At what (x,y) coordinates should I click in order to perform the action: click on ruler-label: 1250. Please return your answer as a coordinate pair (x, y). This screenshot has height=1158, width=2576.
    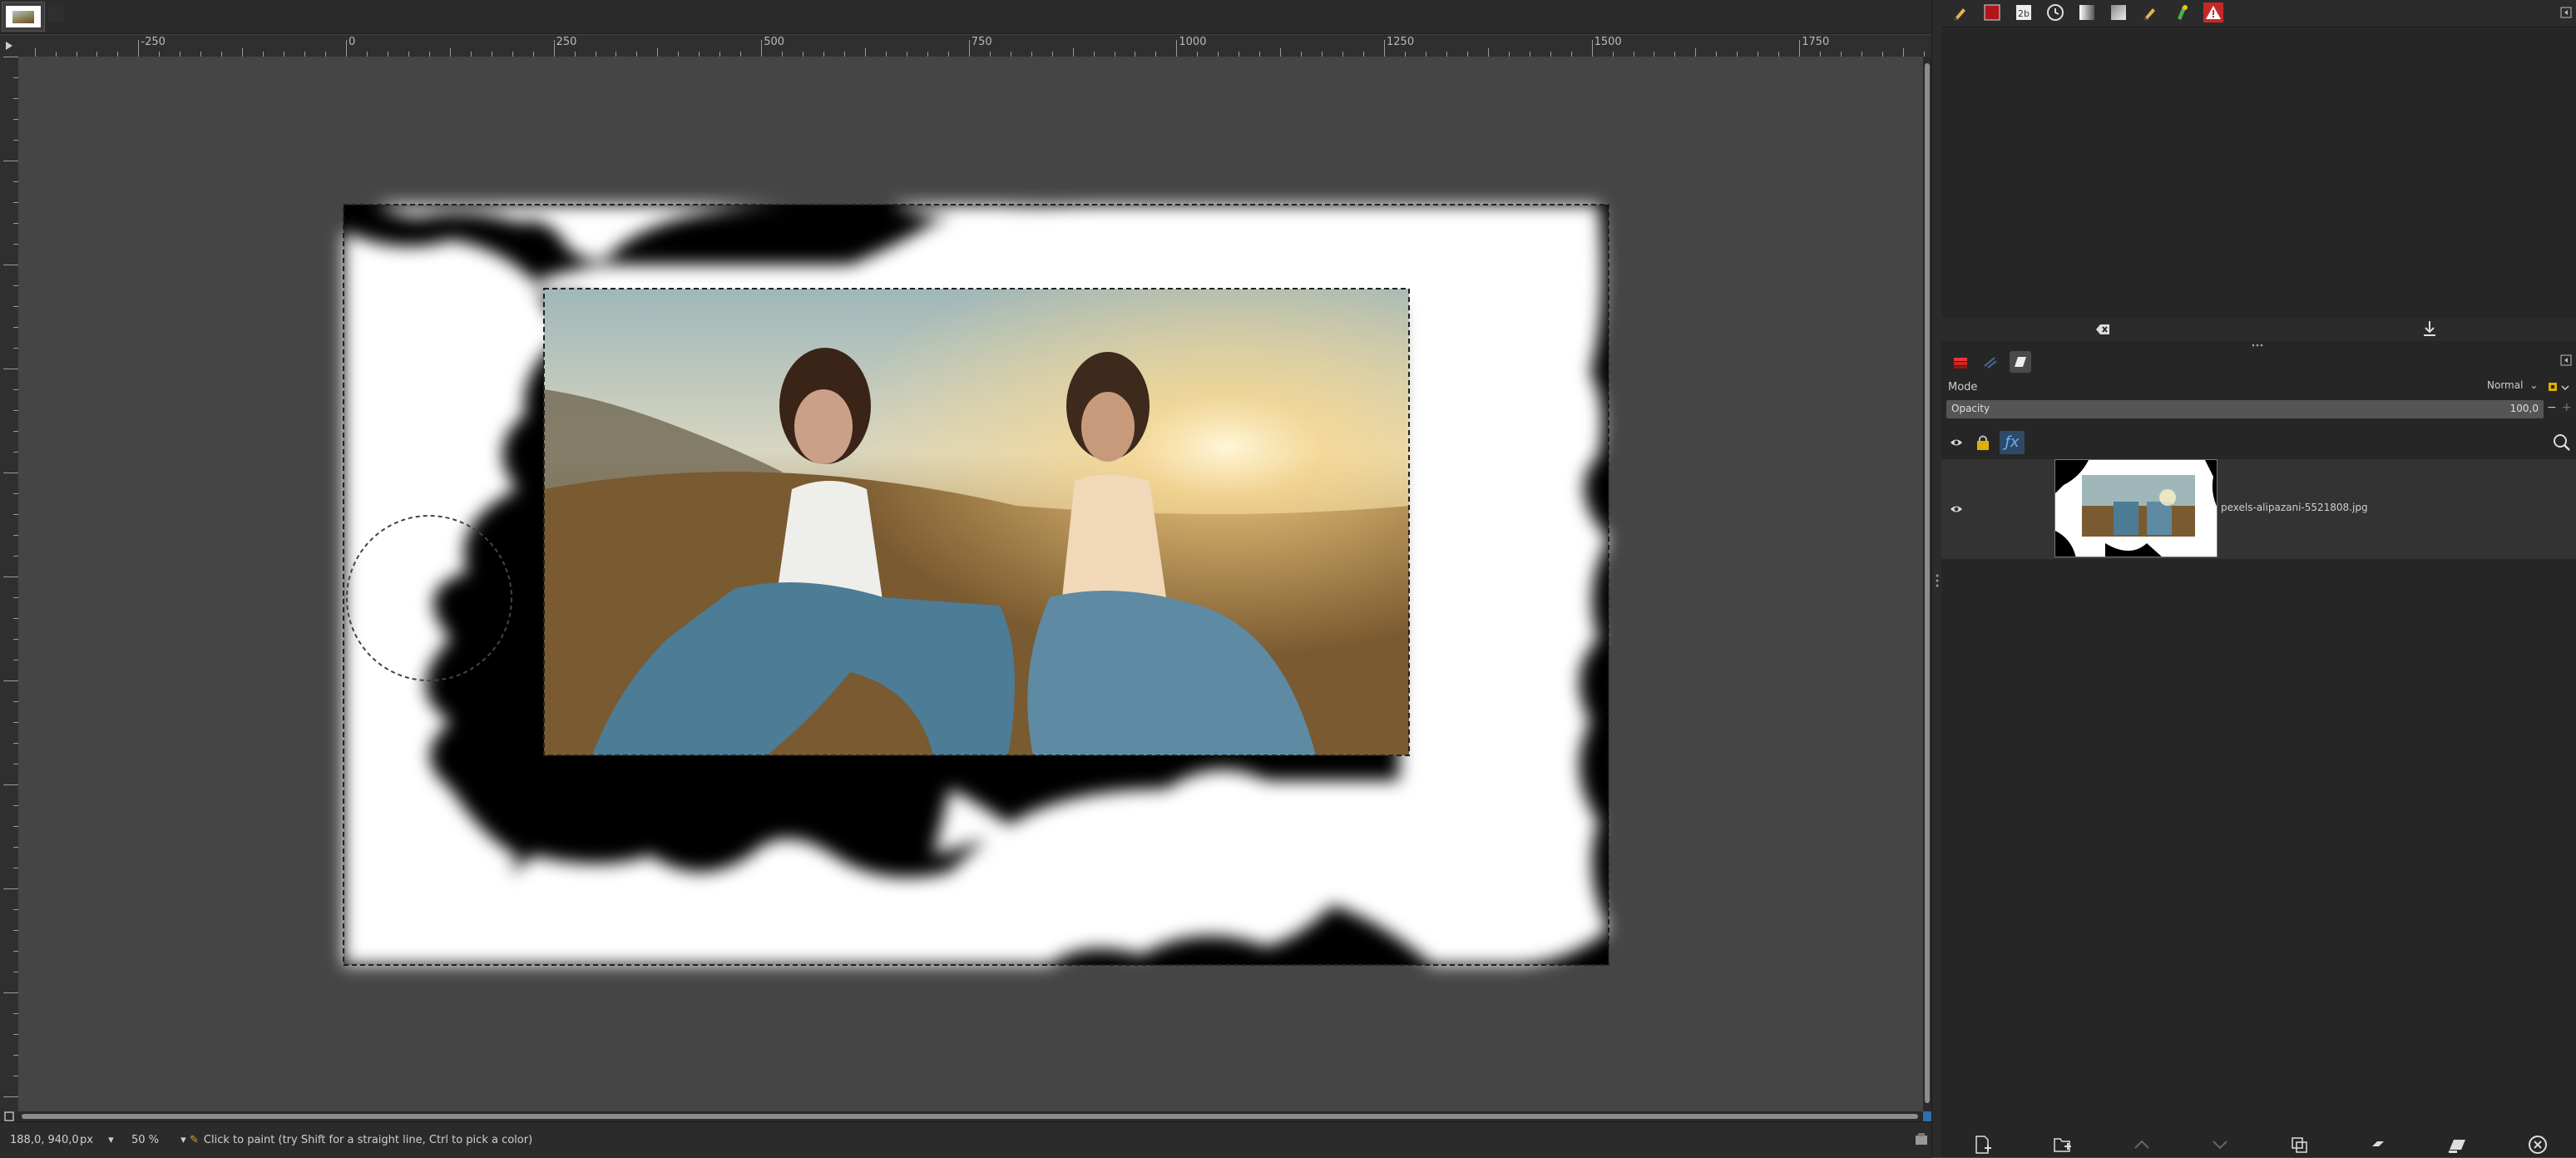
    Looking at the image, I should click on (1401, 42).